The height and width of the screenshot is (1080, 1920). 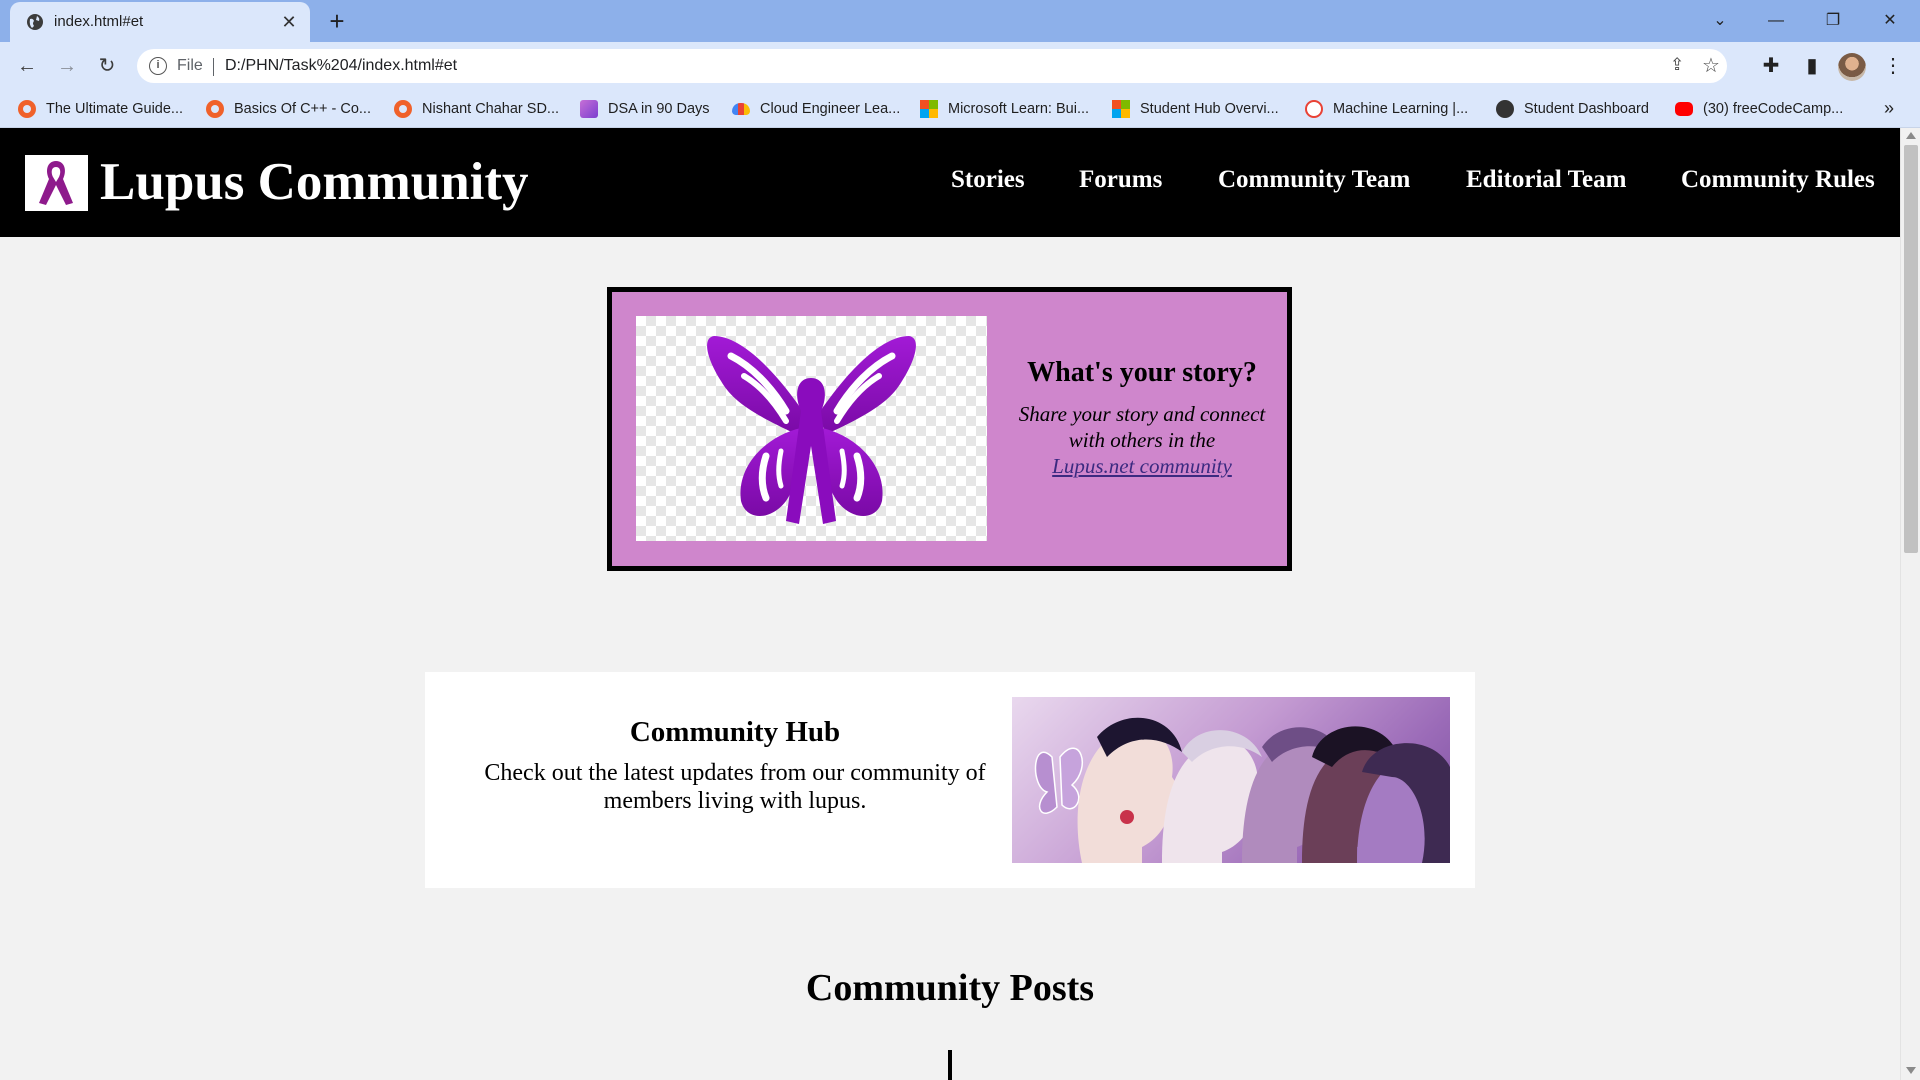 I want to click on scrollbar-thumb, so click(x=1911, y=349).